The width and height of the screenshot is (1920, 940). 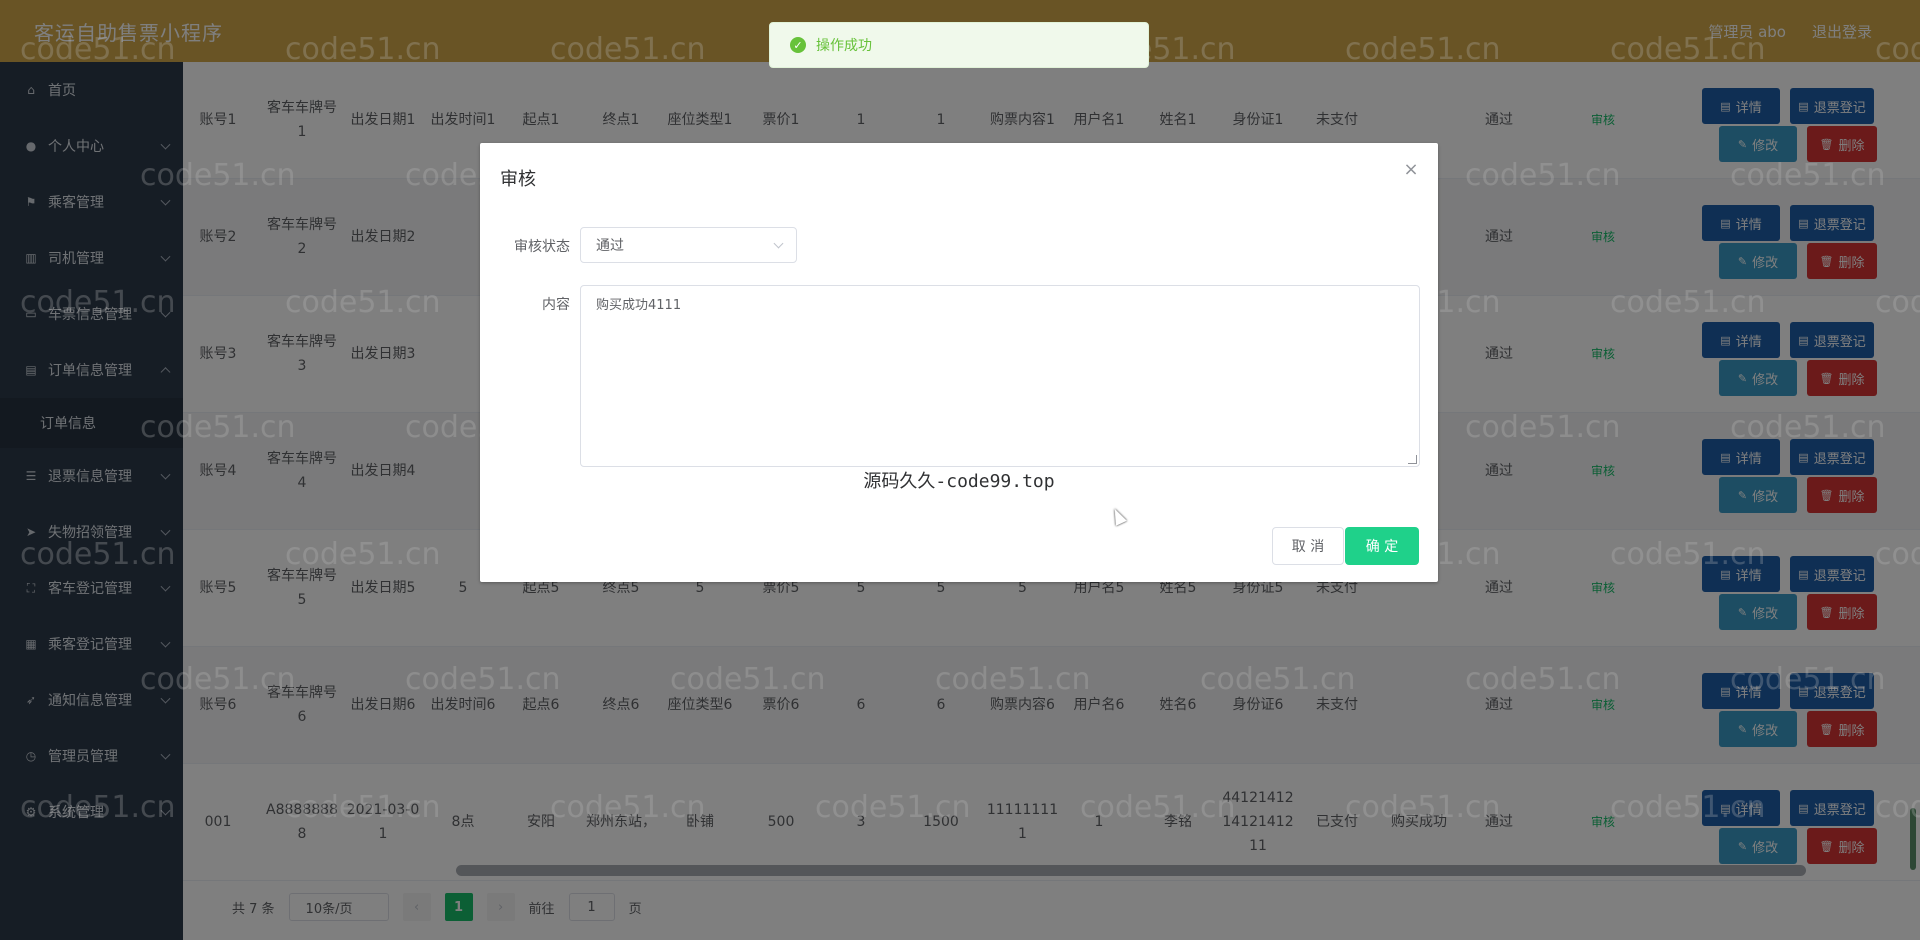 I want to click on toast-message: 操作成功, so click(x=844, y=46).